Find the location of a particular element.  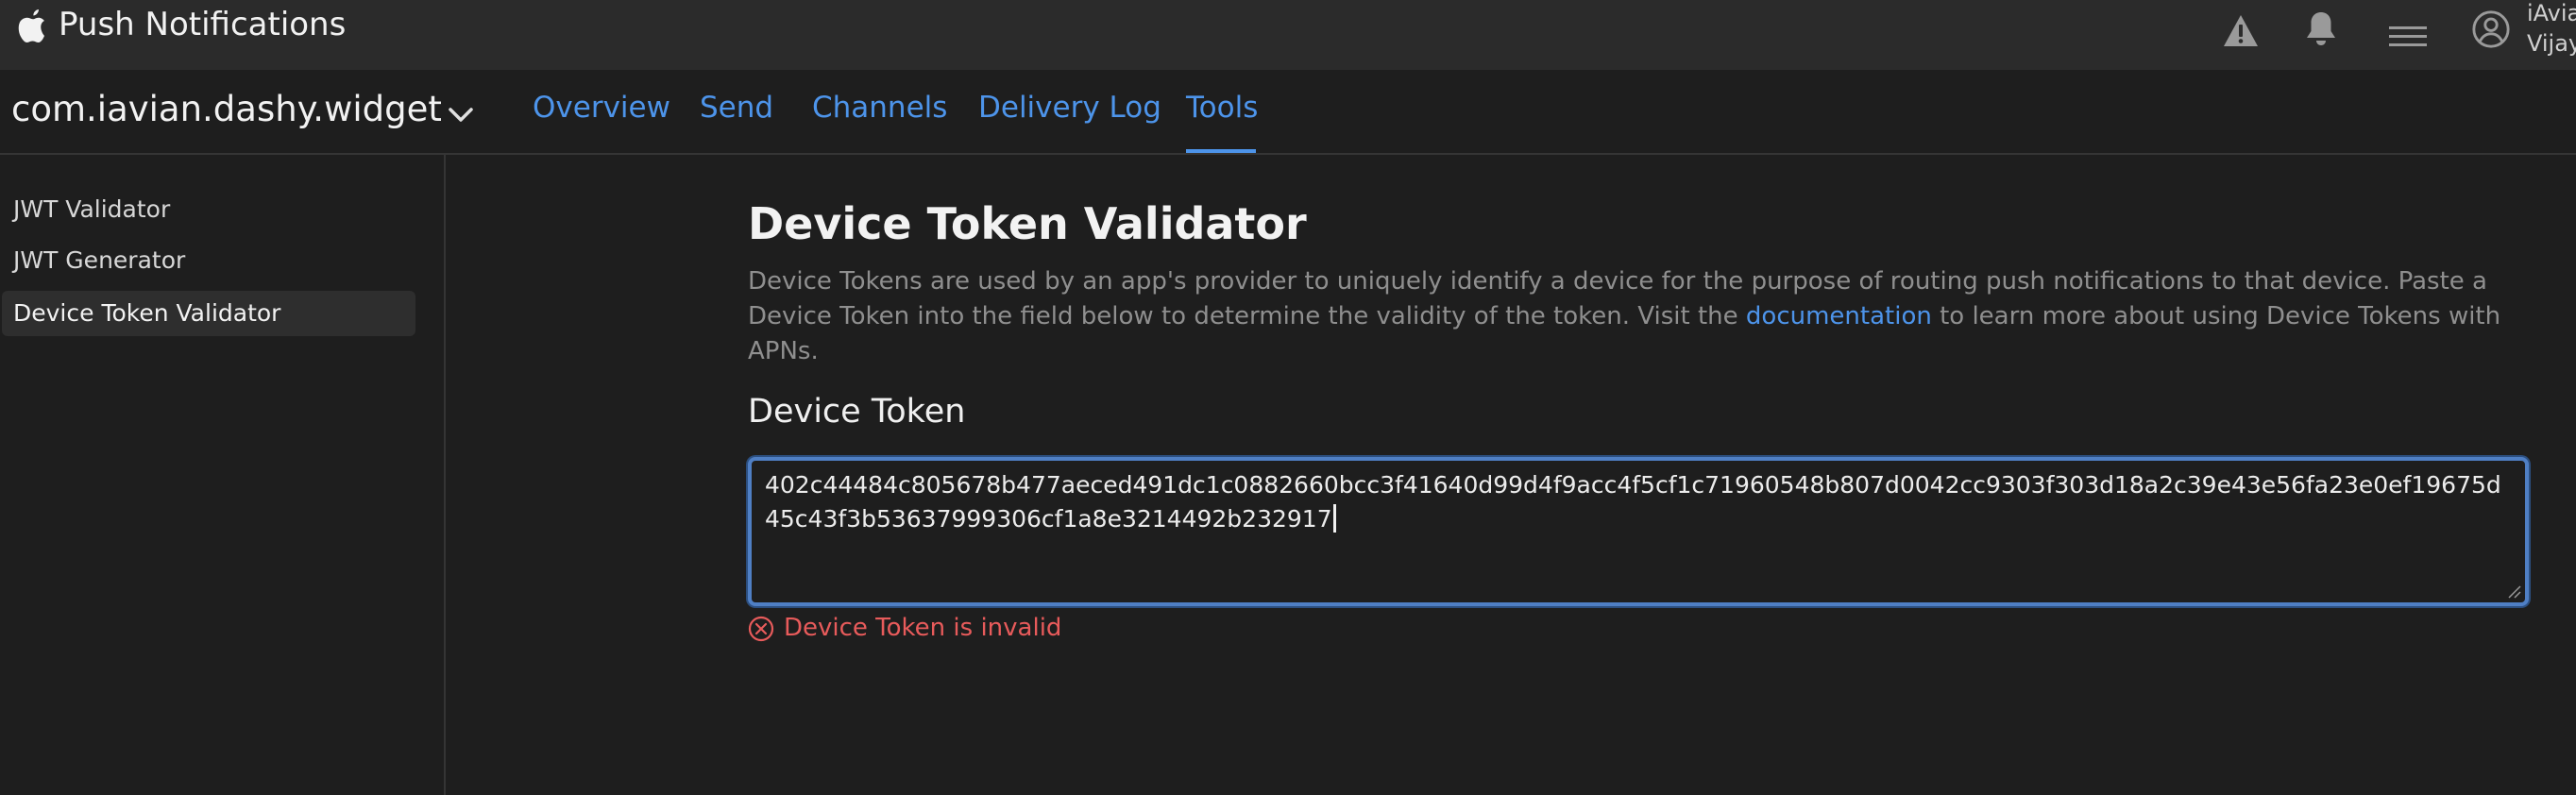

tab-send: Send is located at coordinates (736, 108).